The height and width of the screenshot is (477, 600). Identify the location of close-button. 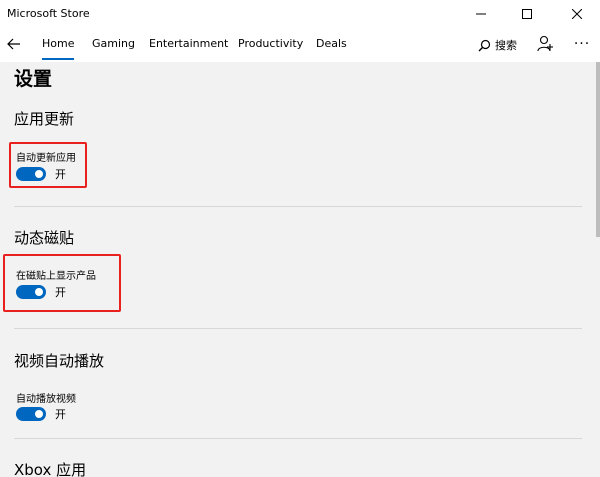
(577, 14).